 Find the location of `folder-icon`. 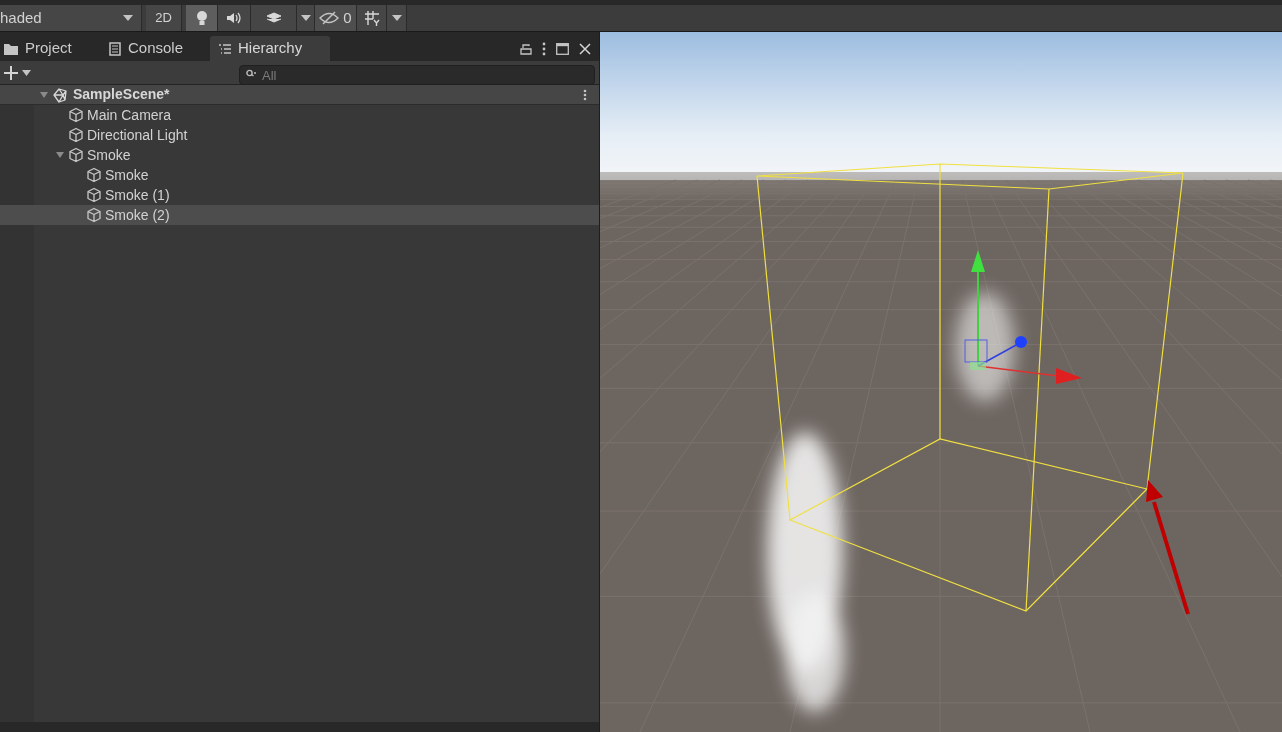

folder-icon is located at coordinates (11, 48).